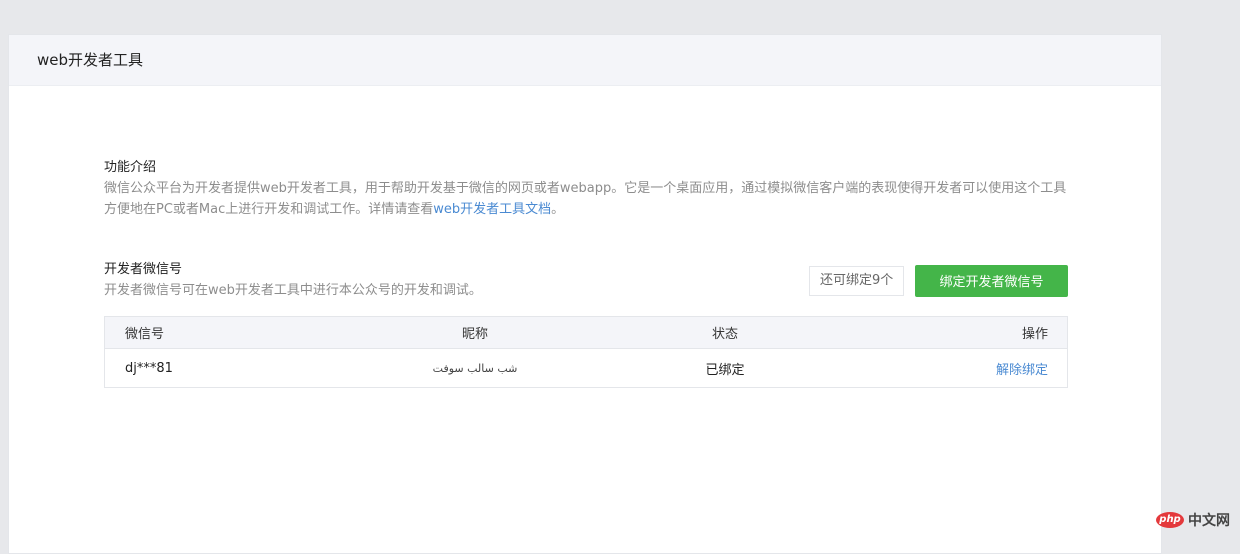 Image resolution: width=1240 pixels, height=554 pixels. I want to click on action-cell: 解除绑定, so click(1022, 368).